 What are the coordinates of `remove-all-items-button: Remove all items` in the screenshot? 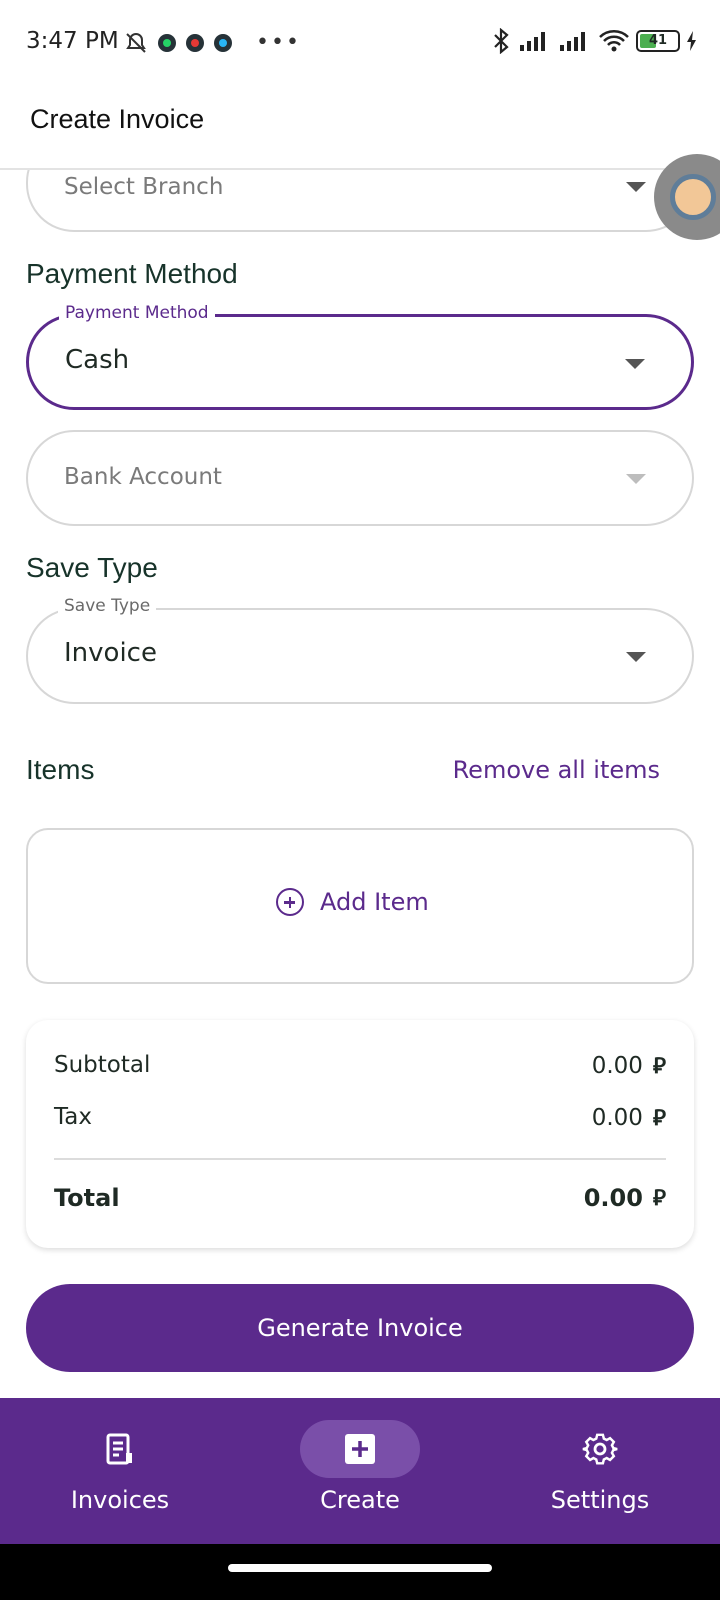 It's located at (556, 770).